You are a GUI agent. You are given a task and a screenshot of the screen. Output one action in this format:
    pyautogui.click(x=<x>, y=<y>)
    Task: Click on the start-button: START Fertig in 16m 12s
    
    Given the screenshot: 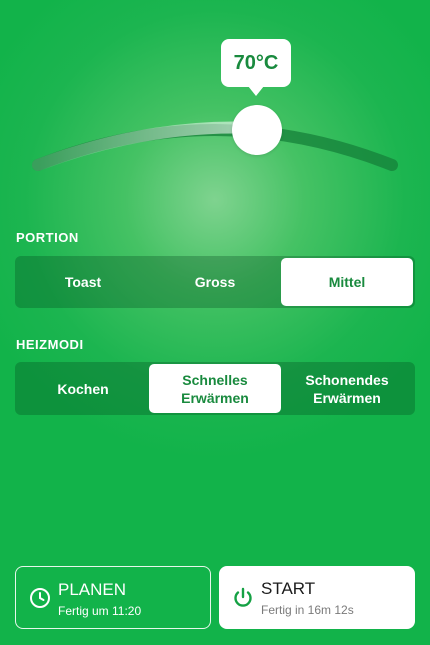 What is the action you would take?
    pyautogui.click(x=317, y=597)
    